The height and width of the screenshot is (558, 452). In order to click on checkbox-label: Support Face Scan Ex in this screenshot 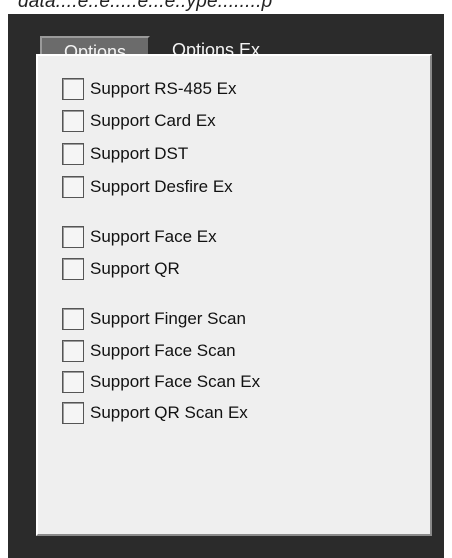, I will do `click(175, 381)`.